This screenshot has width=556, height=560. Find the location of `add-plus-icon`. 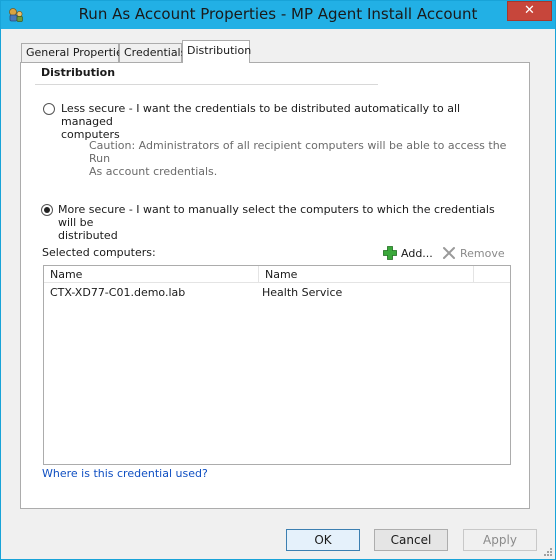

add-plus-icon is located at coordinates (390, 253).